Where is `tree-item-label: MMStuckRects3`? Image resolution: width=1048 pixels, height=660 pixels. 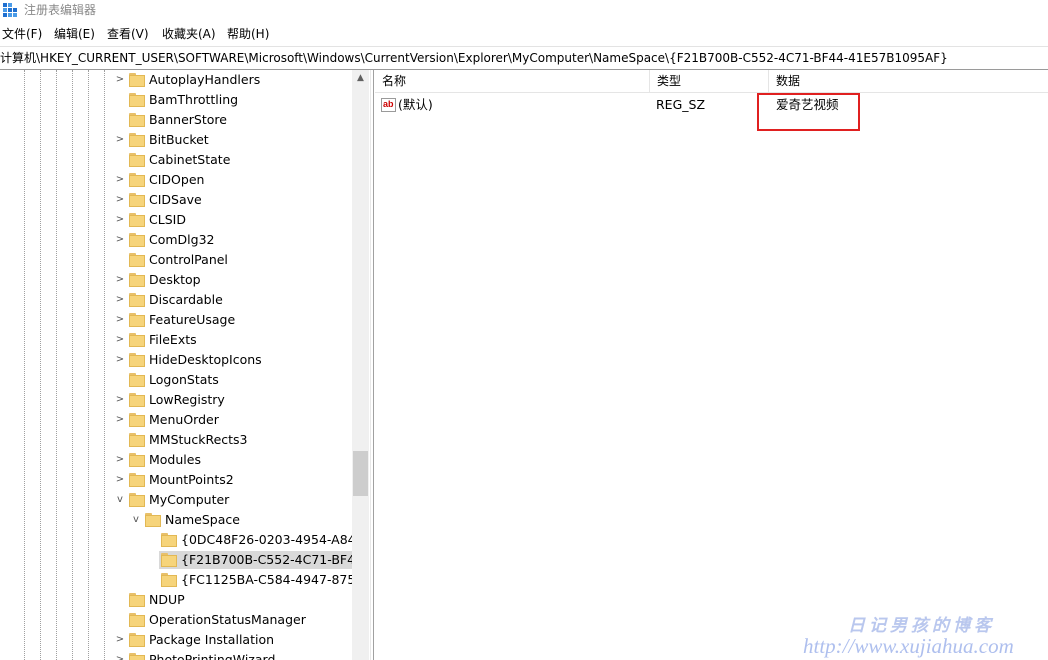 tree-item-label: MMStuckRects3 is located at coordinates (198, 439).